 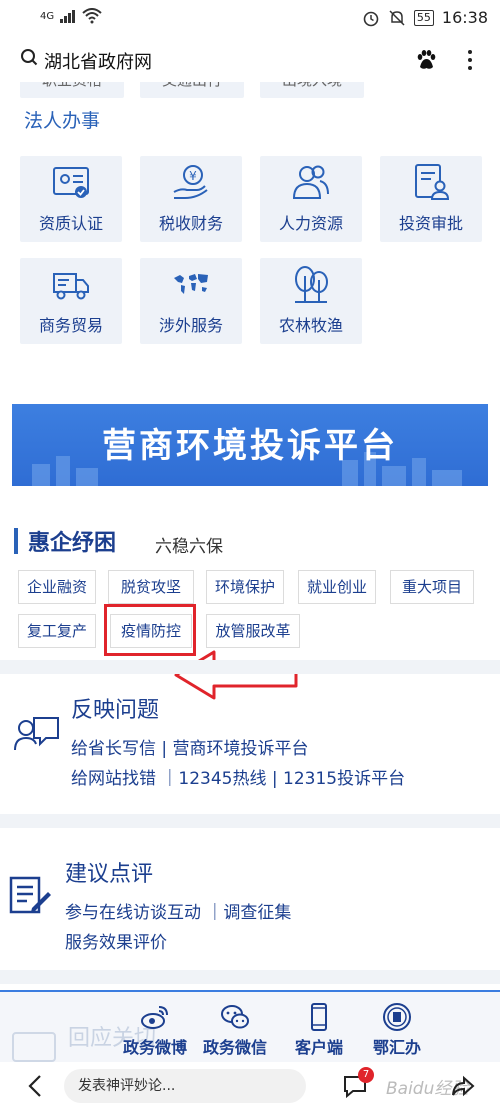 I want to click on search-icon, so click(x=29, y=57).